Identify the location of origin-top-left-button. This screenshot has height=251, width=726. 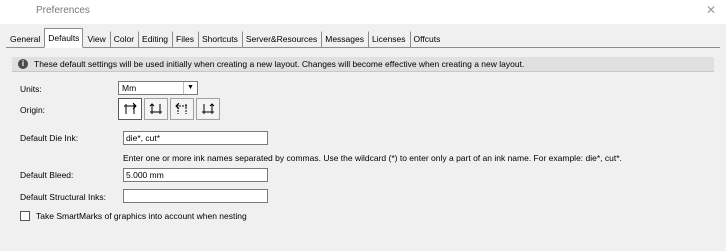
(130, 109).